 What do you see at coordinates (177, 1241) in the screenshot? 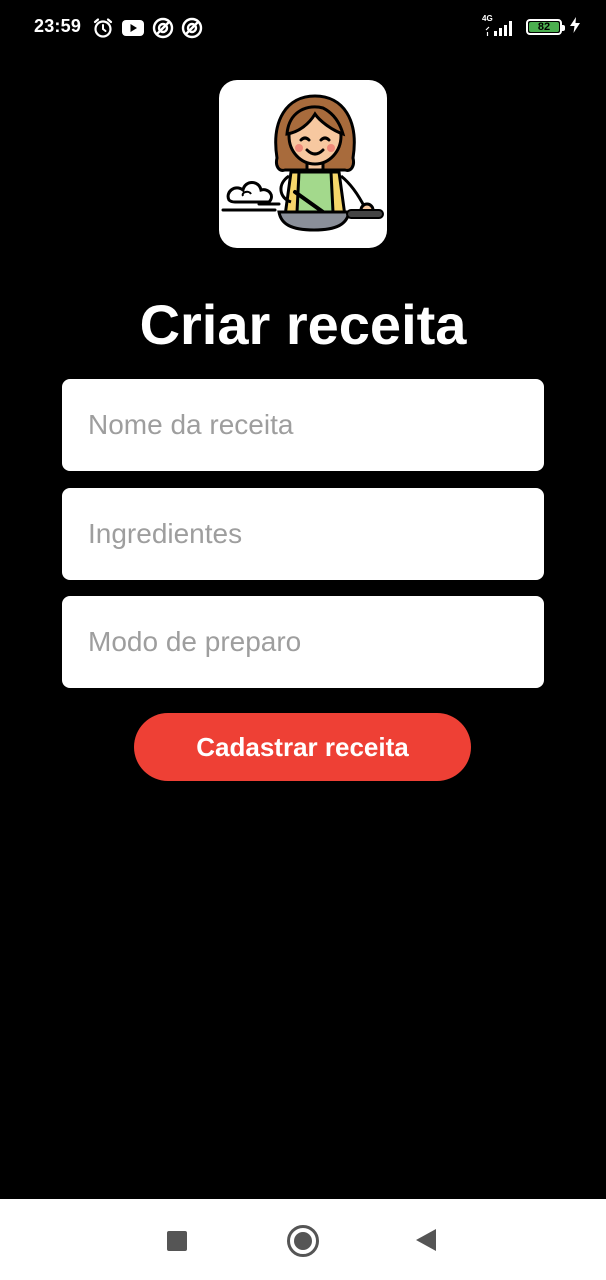
I see `recents-icon` at bounding box center [177, 1241].